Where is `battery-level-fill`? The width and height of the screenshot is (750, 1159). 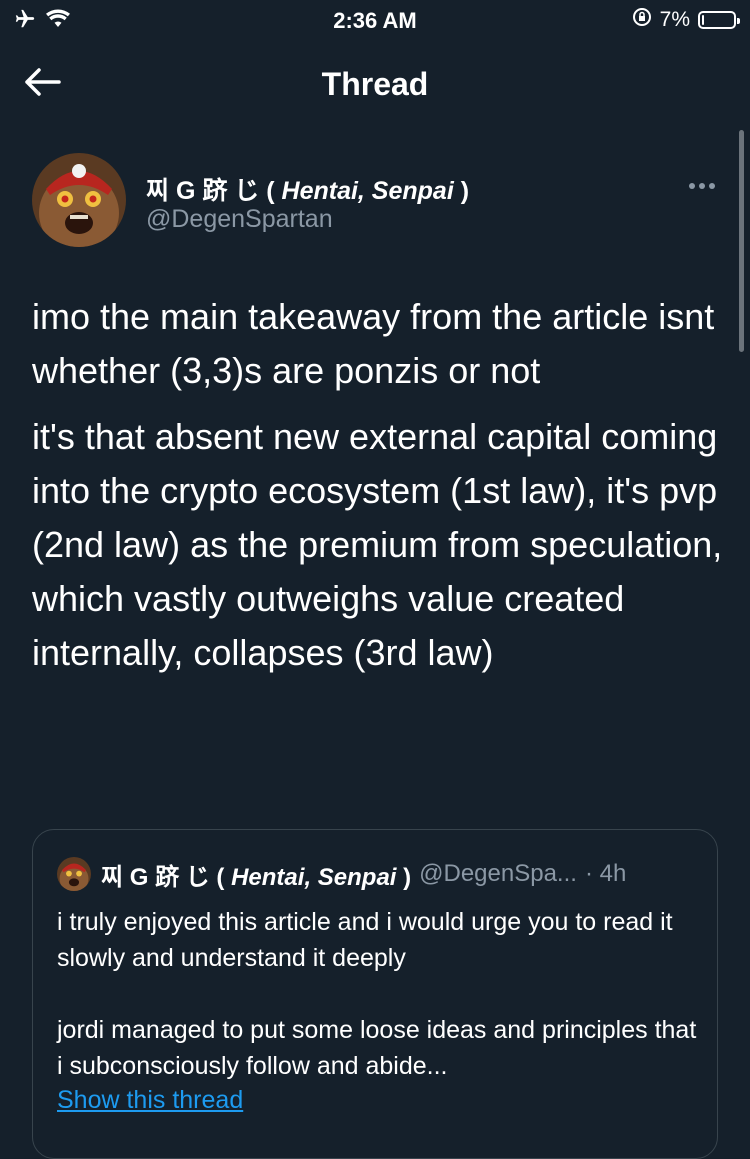 battery-level-fill is located at coordinates (703, 20).